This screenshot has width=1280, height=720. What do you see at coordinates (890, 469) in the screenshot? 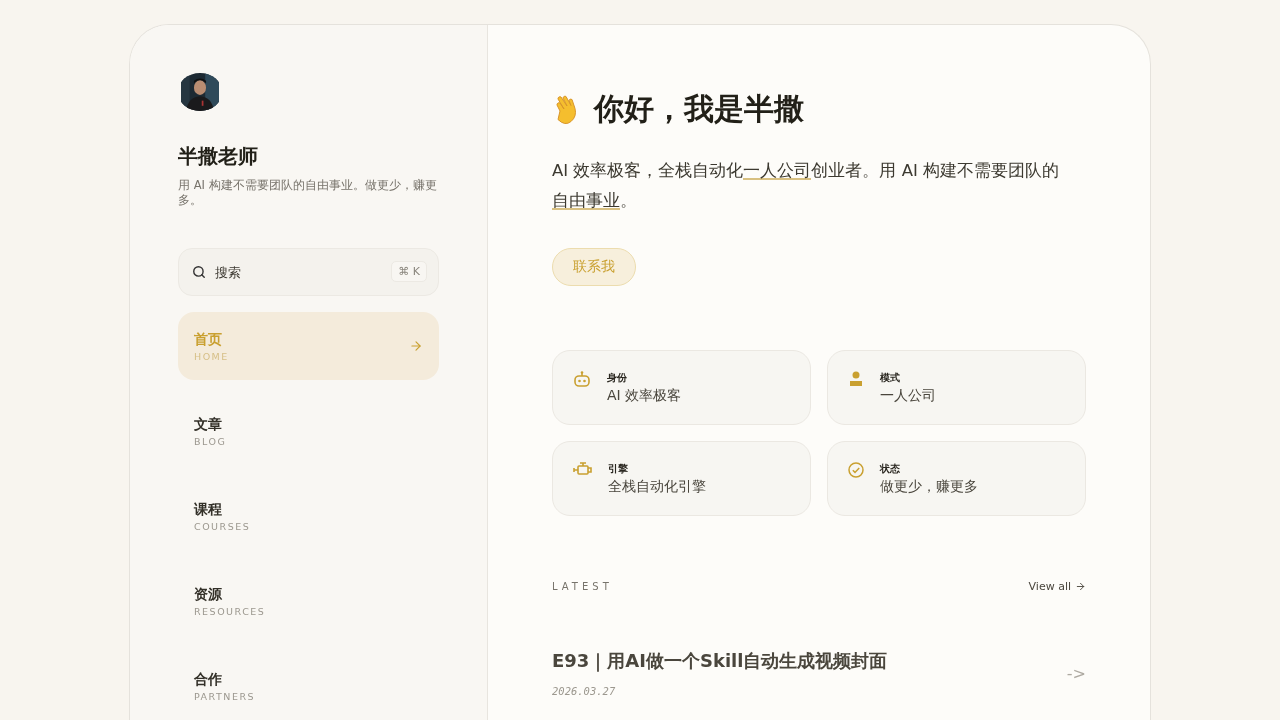
I see `card-label: 状态` at bounding box center [890, 469].